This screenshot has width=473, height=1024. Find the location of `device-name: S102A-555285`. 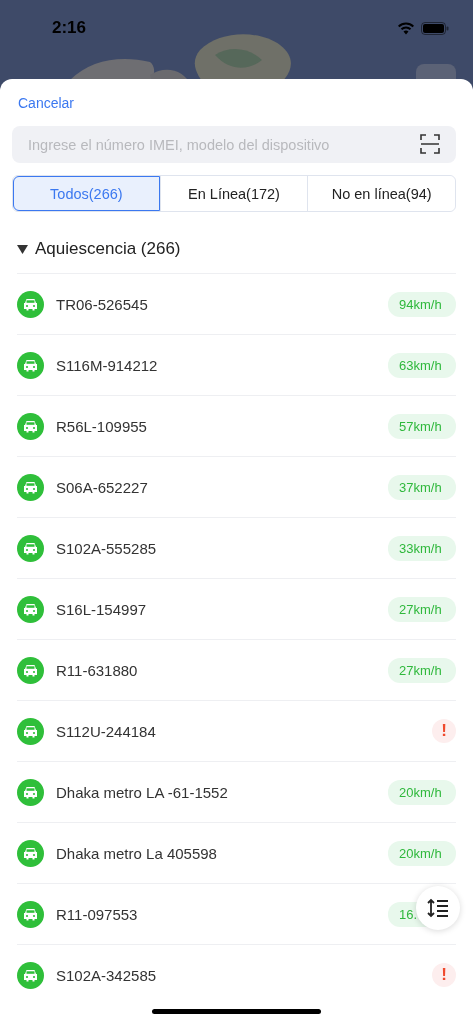

device-name: S102A-555285 is located at coordinates (107, 548).